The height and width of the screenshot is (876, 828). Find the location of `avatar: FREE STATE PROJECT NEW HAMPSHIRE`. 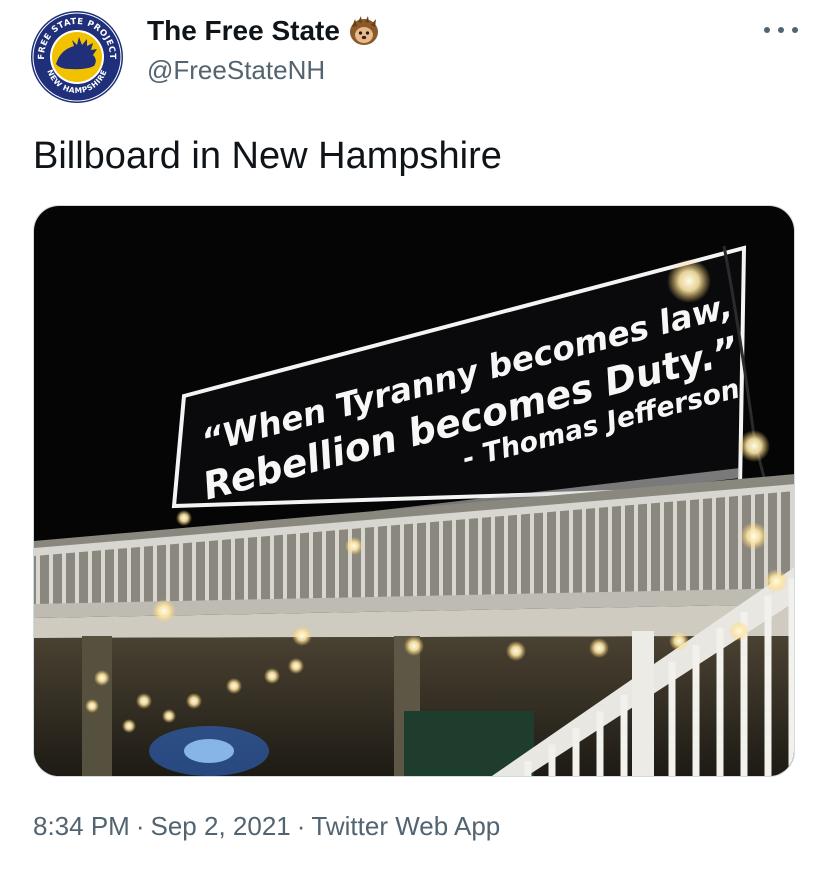

avatar: FREE STATE PROJECT NEW HAMPSHIRE is located at coordinates (77, 57).